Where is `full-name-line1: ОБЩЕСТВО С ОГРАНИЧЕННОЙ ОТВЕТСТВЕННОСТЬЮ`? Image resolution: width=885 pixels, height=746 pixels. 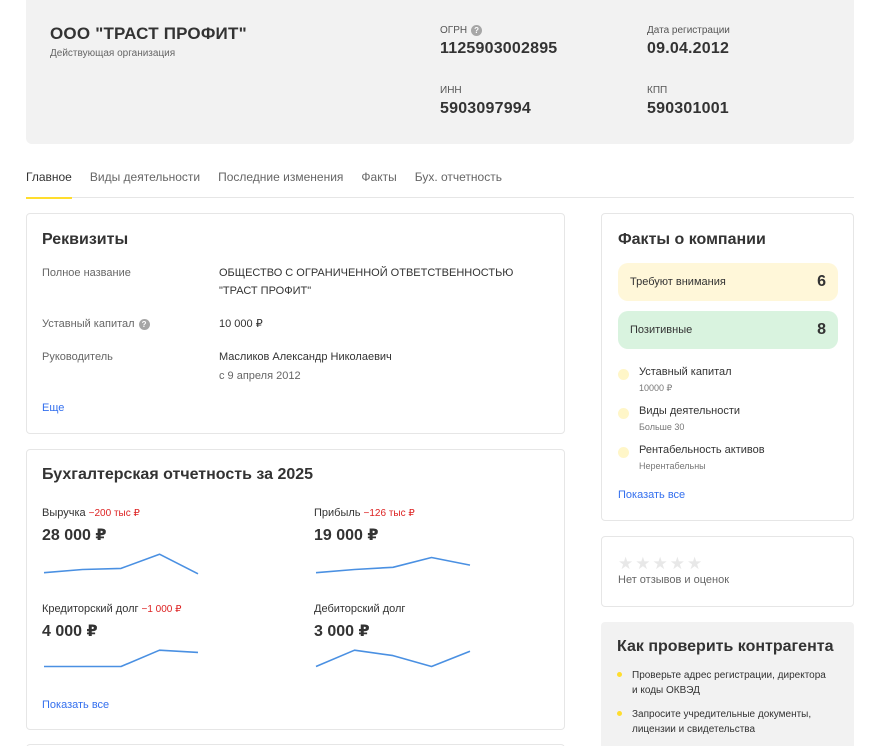 full-name-line1: ОБЩЕСТВО С ОГРАНИЧЕННОЙ ОТВЕТСТВЕННОСТЬЮ is located at coordinates (366, 273).